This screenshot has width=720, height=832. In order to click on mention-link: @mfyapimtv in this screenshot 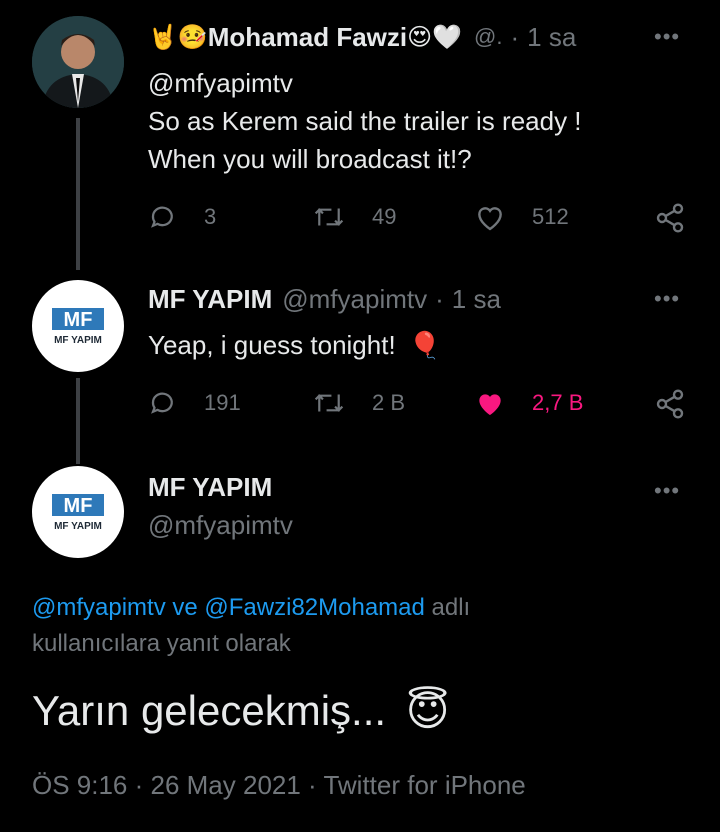, I will do `click(99, 607)`.